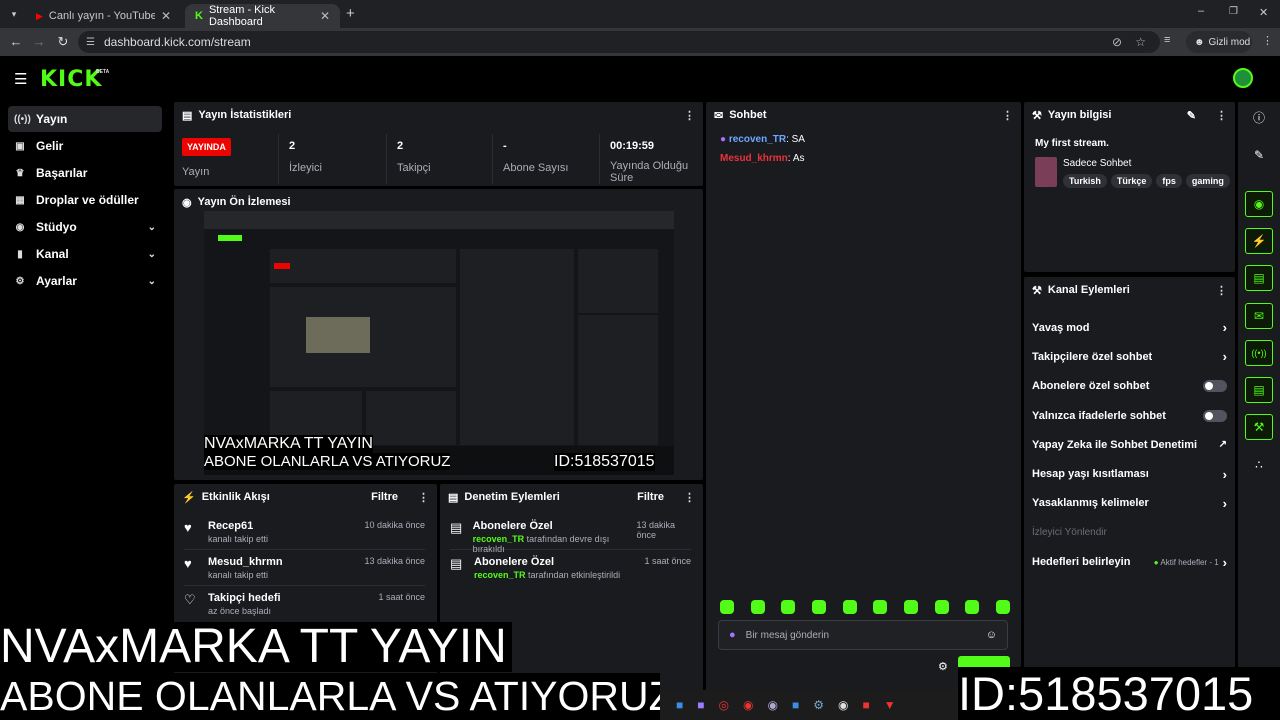  I want to click on game-icon: ◉, so click(748, 705).